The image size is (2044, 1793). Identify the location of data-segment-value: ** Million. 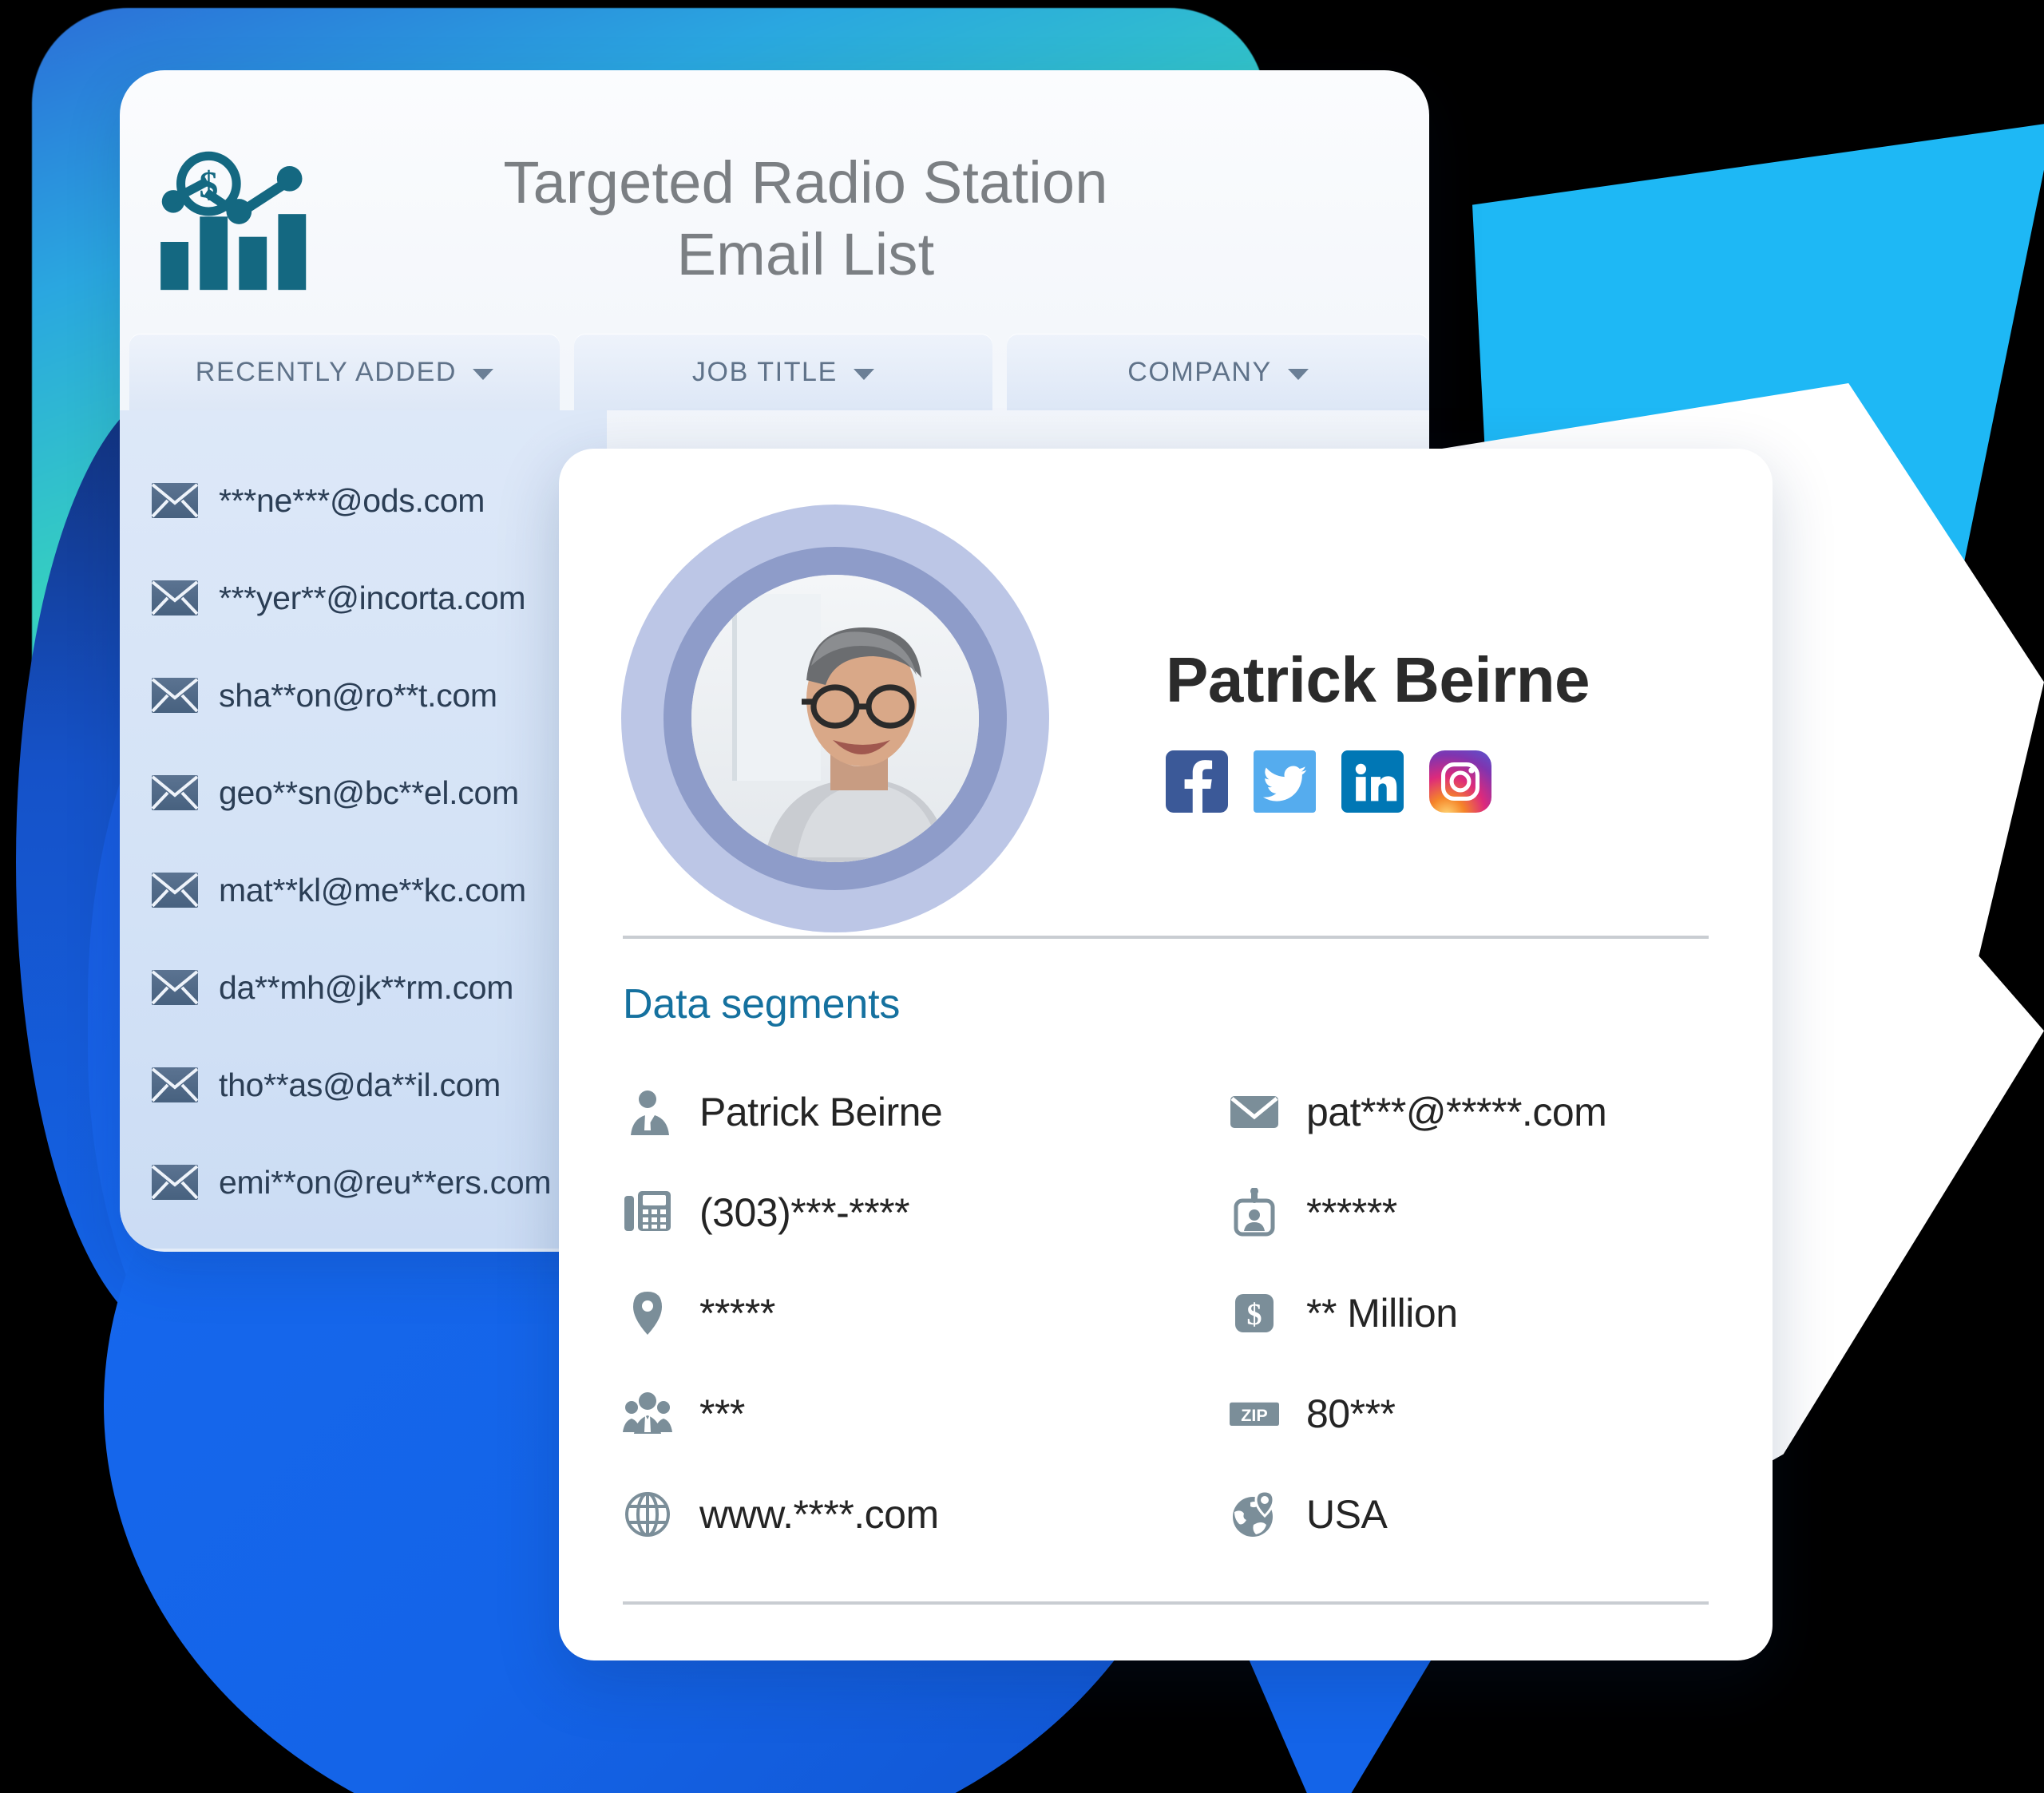
(1382, 1313).